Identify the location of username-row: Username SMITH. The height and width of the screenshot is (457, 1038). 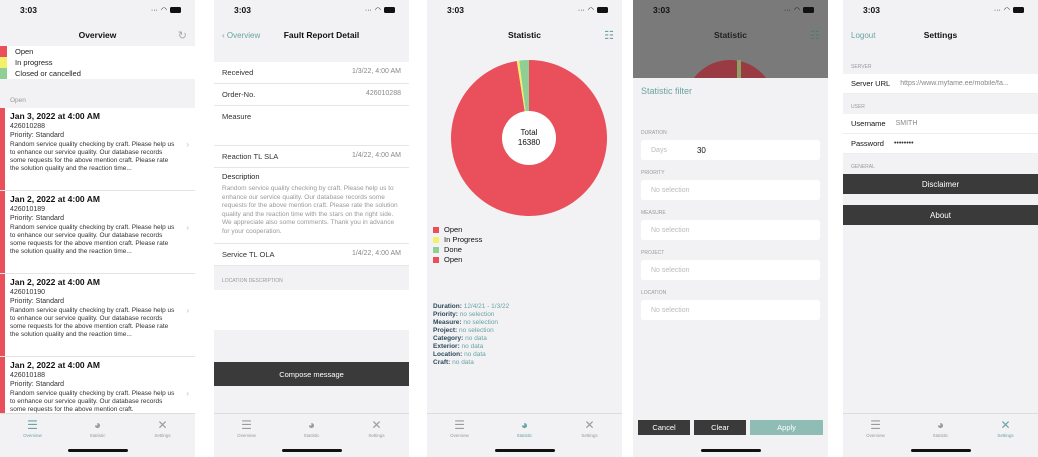
(940, 124).